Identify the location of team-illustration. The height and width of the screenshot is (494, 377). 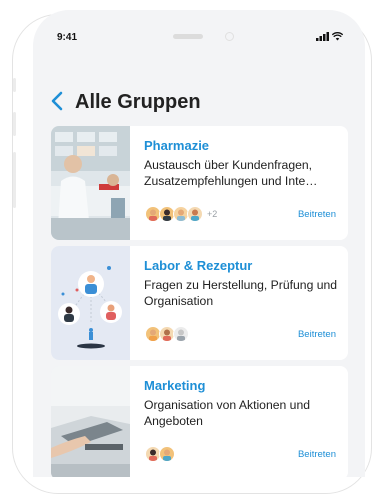
(90, 303).